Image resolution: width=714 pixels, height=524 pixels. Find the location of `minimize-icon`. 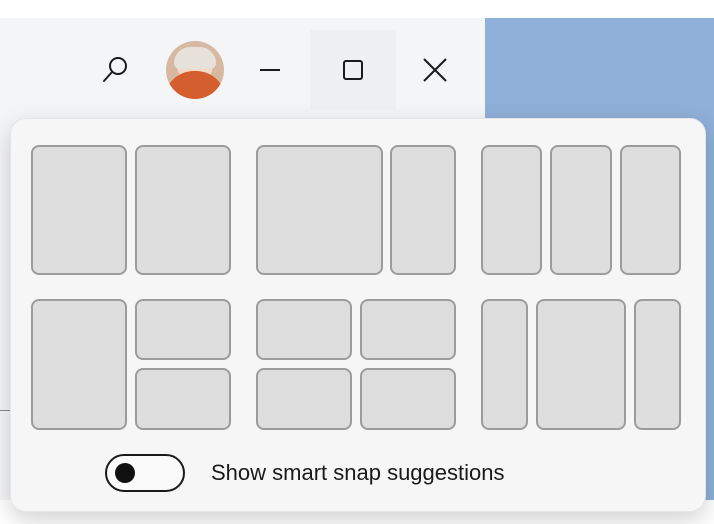

minimize-icon is located at coordinates (270, 70).